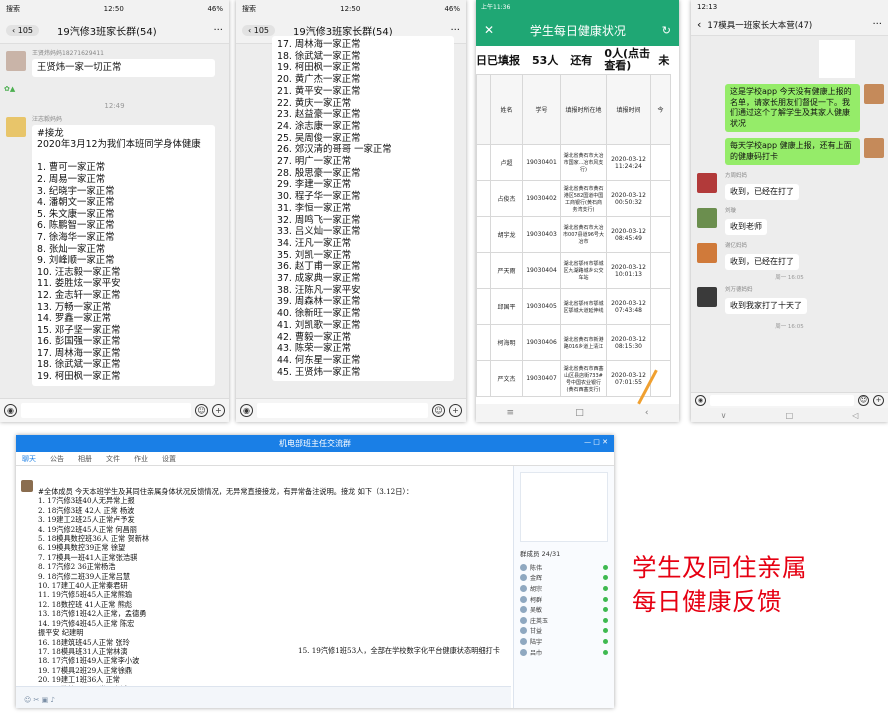 The width and height of the screenshot is (888, 717). Describe the element at coordinates (511, 413) in the screenshot. I see `menu-icon: ≡` at that location.